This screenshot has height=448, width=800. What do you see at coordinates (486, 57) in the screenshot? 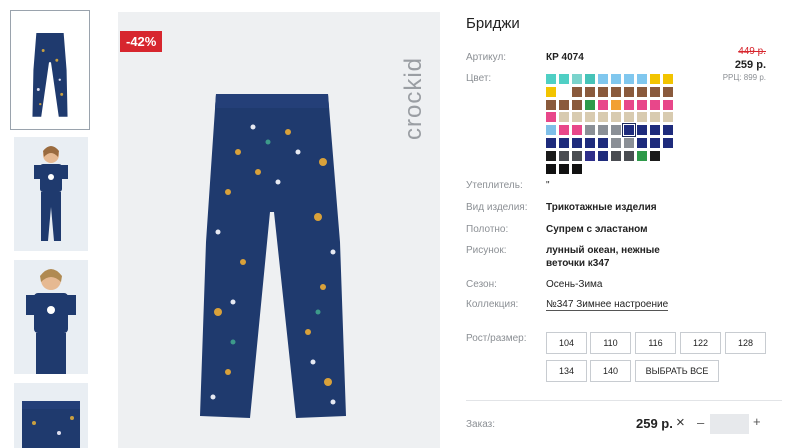
I see `article-label: Артикул:` at bounding box center [486, 57].